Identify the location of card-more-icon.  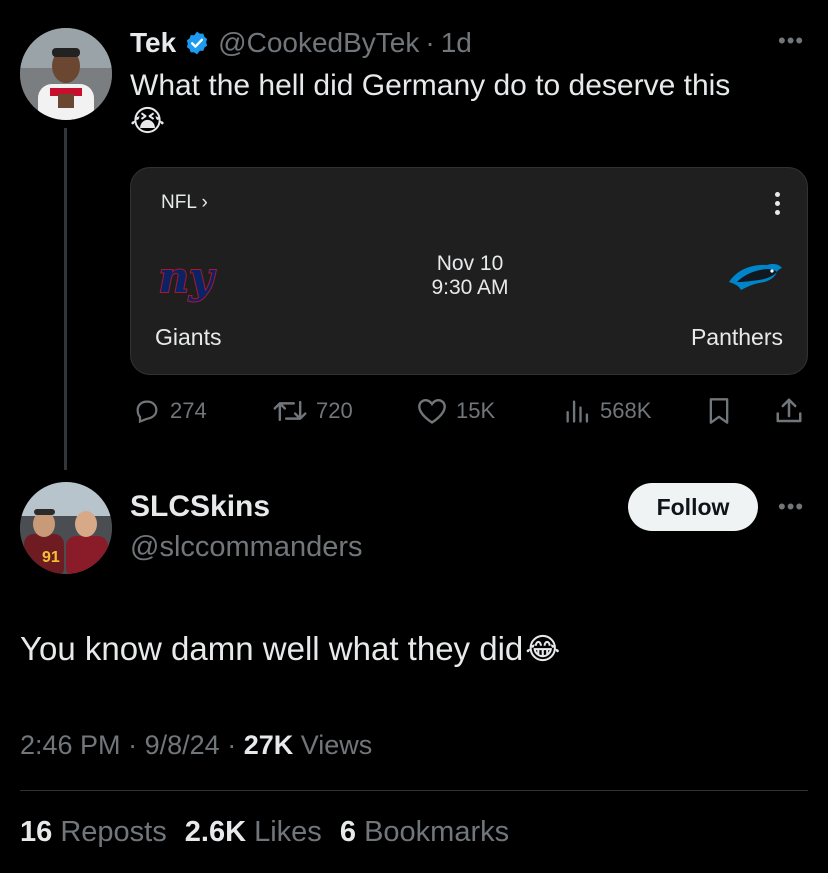
(778, 205).